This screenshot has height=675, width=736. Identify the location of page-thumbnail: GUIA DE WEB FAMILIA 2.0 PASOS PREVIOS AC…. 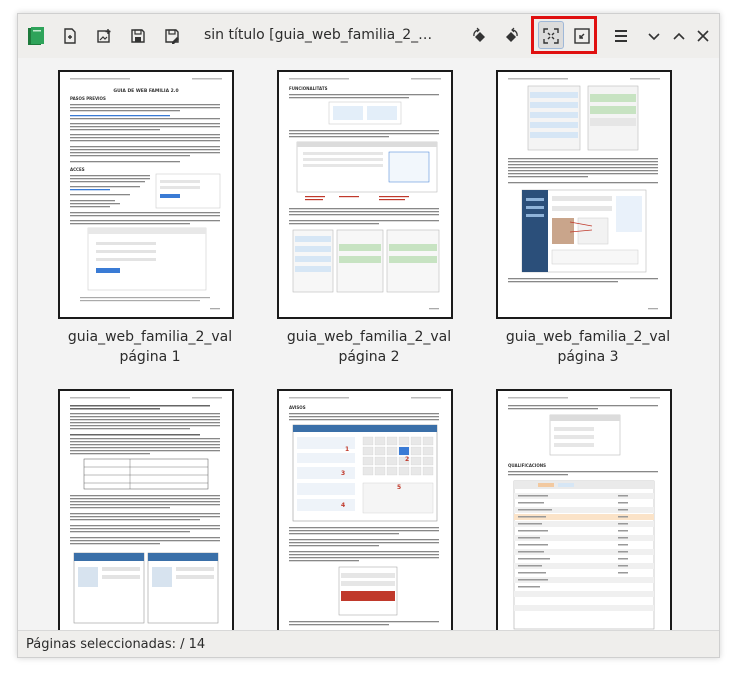
(146, 194).